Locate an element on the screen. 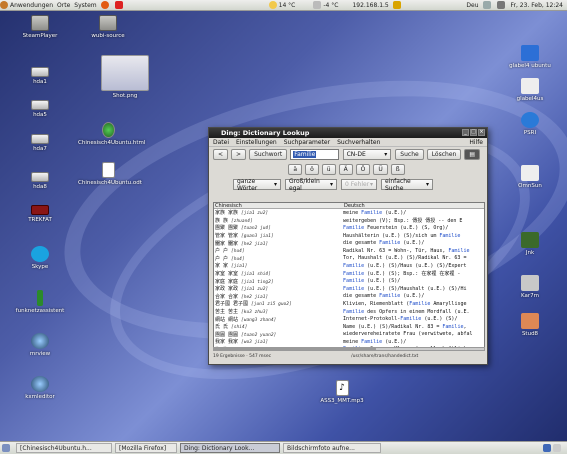 The width and height of the screenshot is (567, 454). menu-einstellungen: Einstellungen is located at coordinates (256, 142).